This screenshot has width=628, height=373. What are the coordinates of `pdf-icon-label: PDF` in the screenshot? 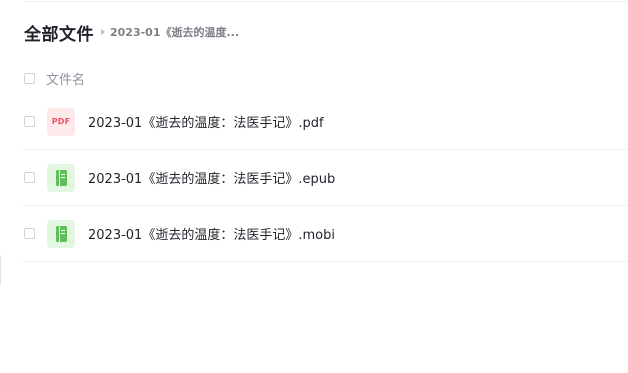 It's located at (61, 121).